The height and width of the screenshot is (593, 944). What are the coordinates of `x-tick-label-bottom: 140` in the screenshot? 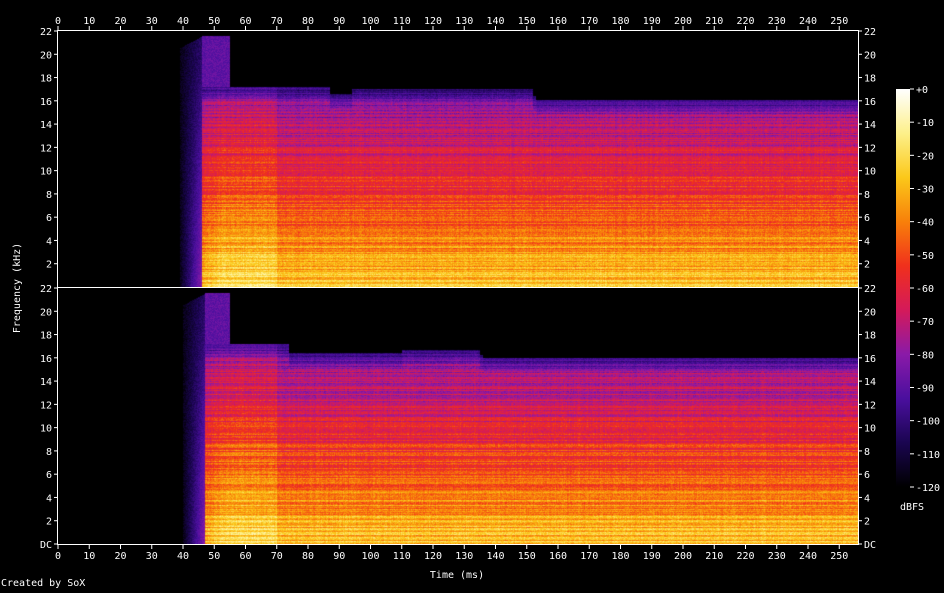 It's located at (495, 556).